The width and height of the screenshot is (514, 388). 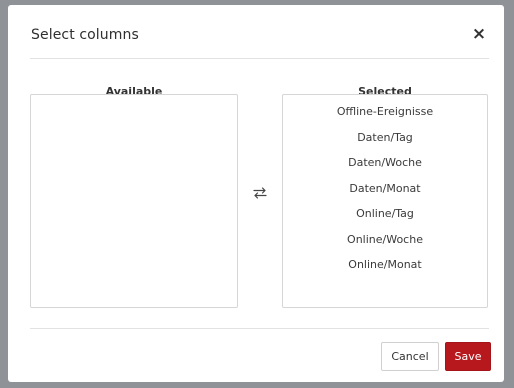 What do you see at coordinates (385, 112) in the screenshot?
I see `selected-item: Offline-Ereignisse` at bounding box center [385, 112].